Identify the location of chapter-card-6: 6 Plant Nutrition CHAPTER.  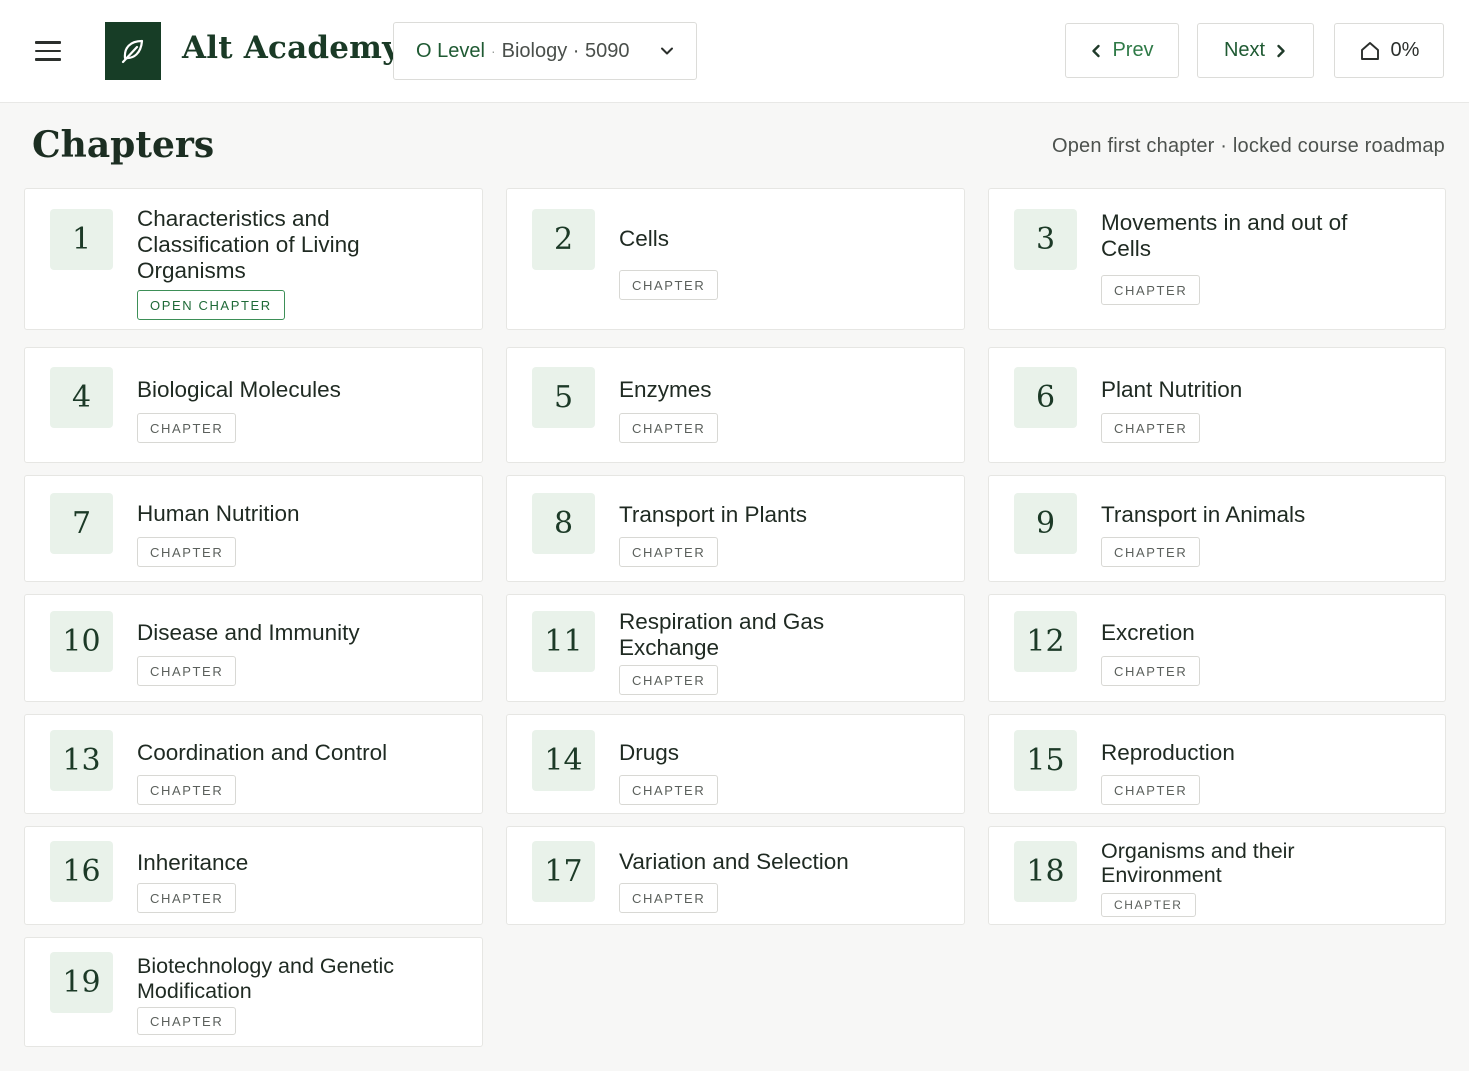
(1217, 405).